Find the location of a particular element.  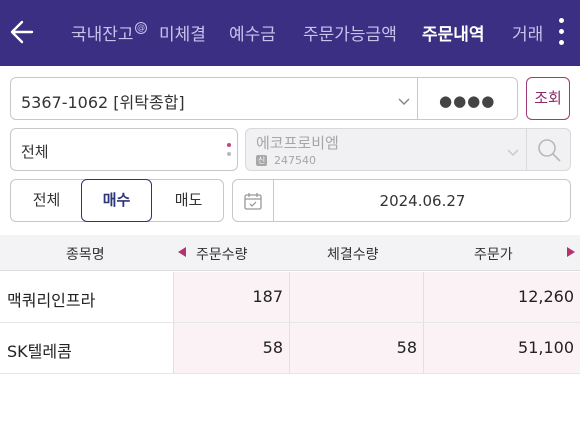

account-number: 5367-1062 [위탁종합] is located at coordinates (103, 102).